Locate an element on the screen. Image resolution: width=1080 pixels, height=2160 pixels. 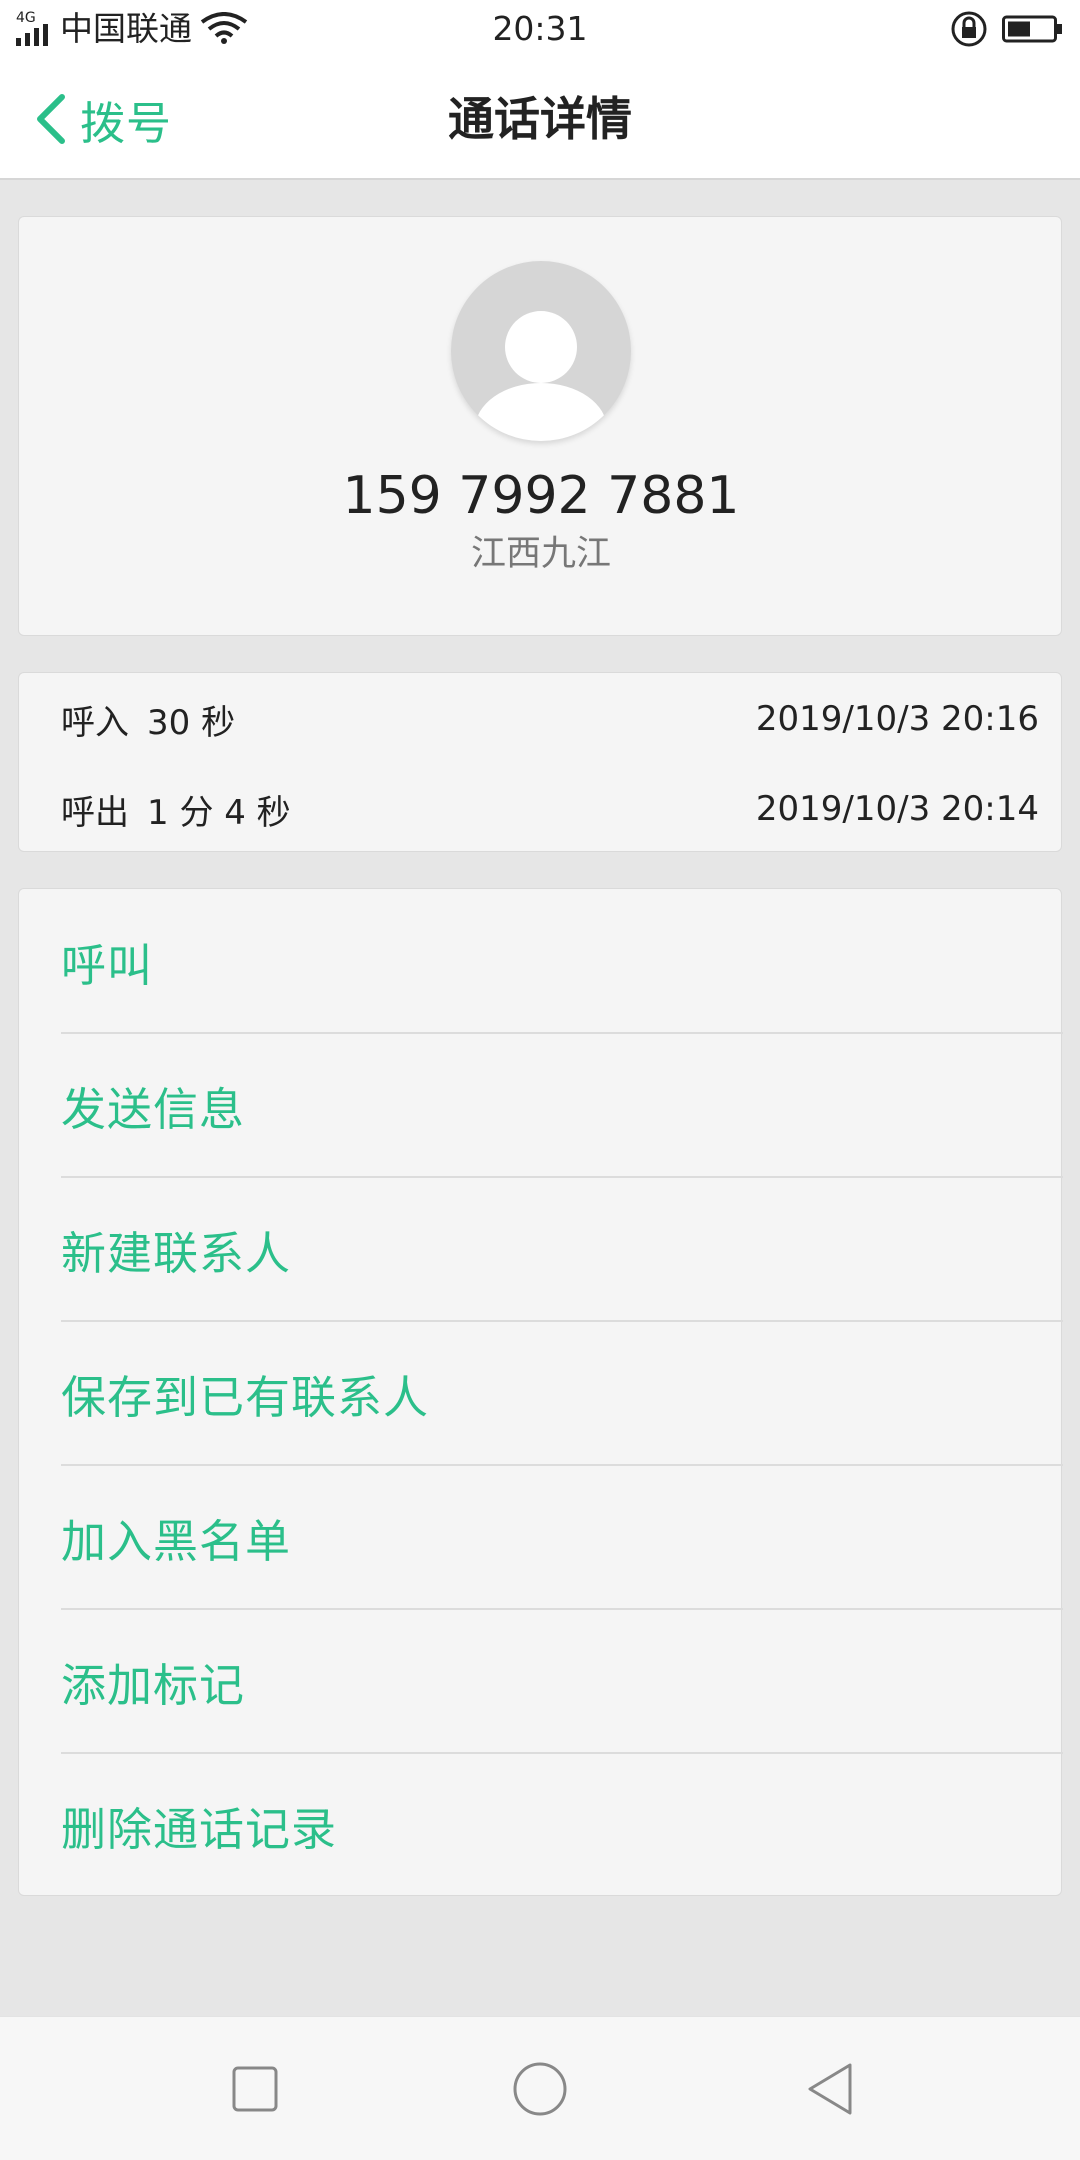
circle-icon is located at coordinates (540, 2089).